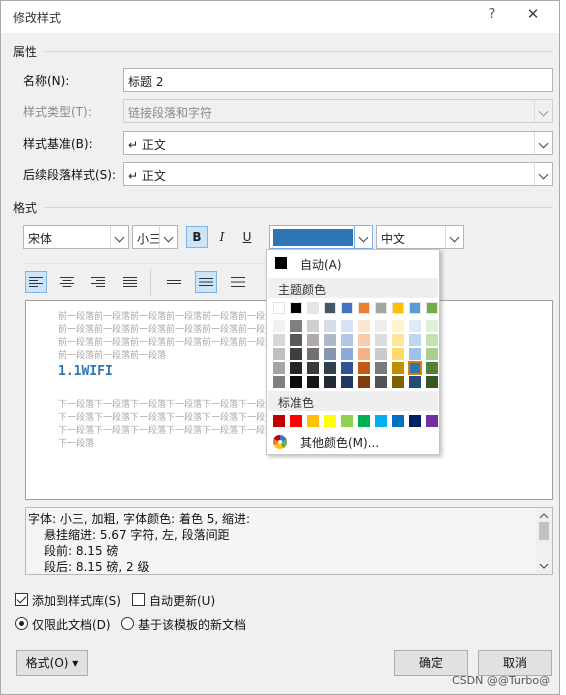 This screenshot has width=566, height=695. I want to click on new-documents-radio, so click(127, 623).